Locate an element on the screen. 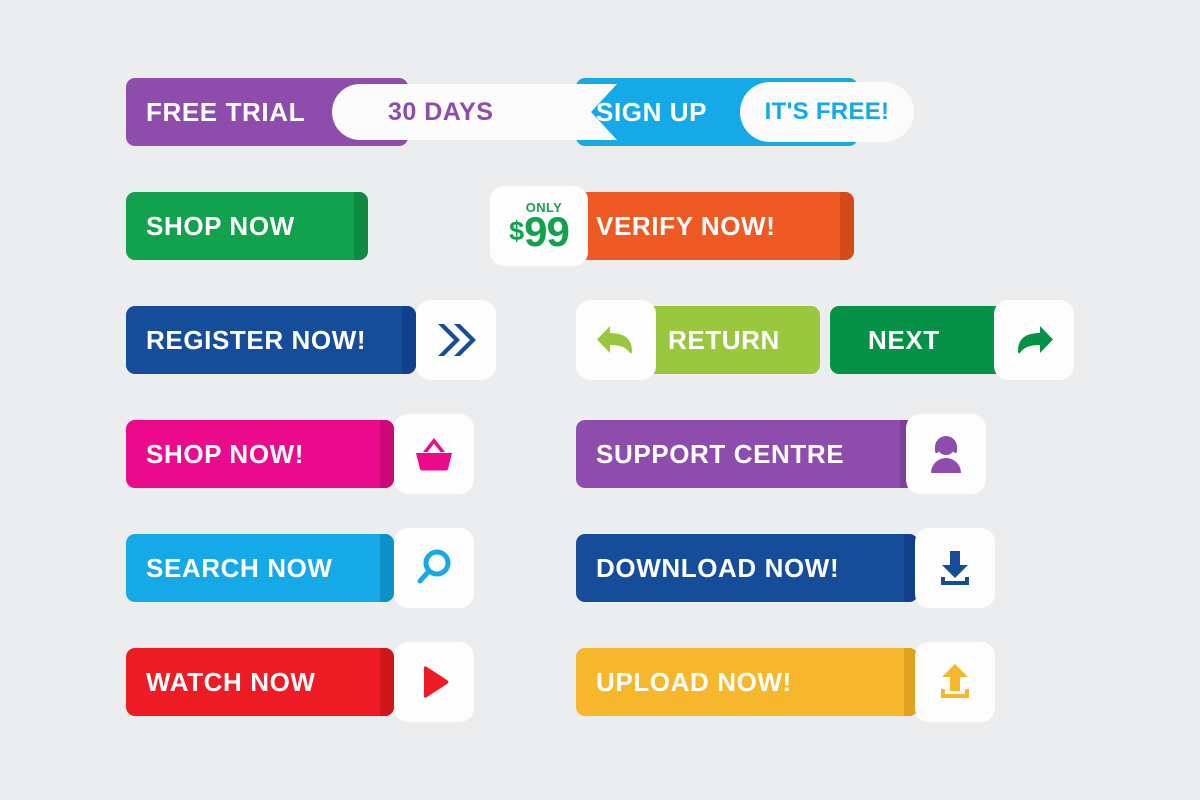 The image size is (1200, 800). verify-now-bar-shade is located at coordinates (847, 226).